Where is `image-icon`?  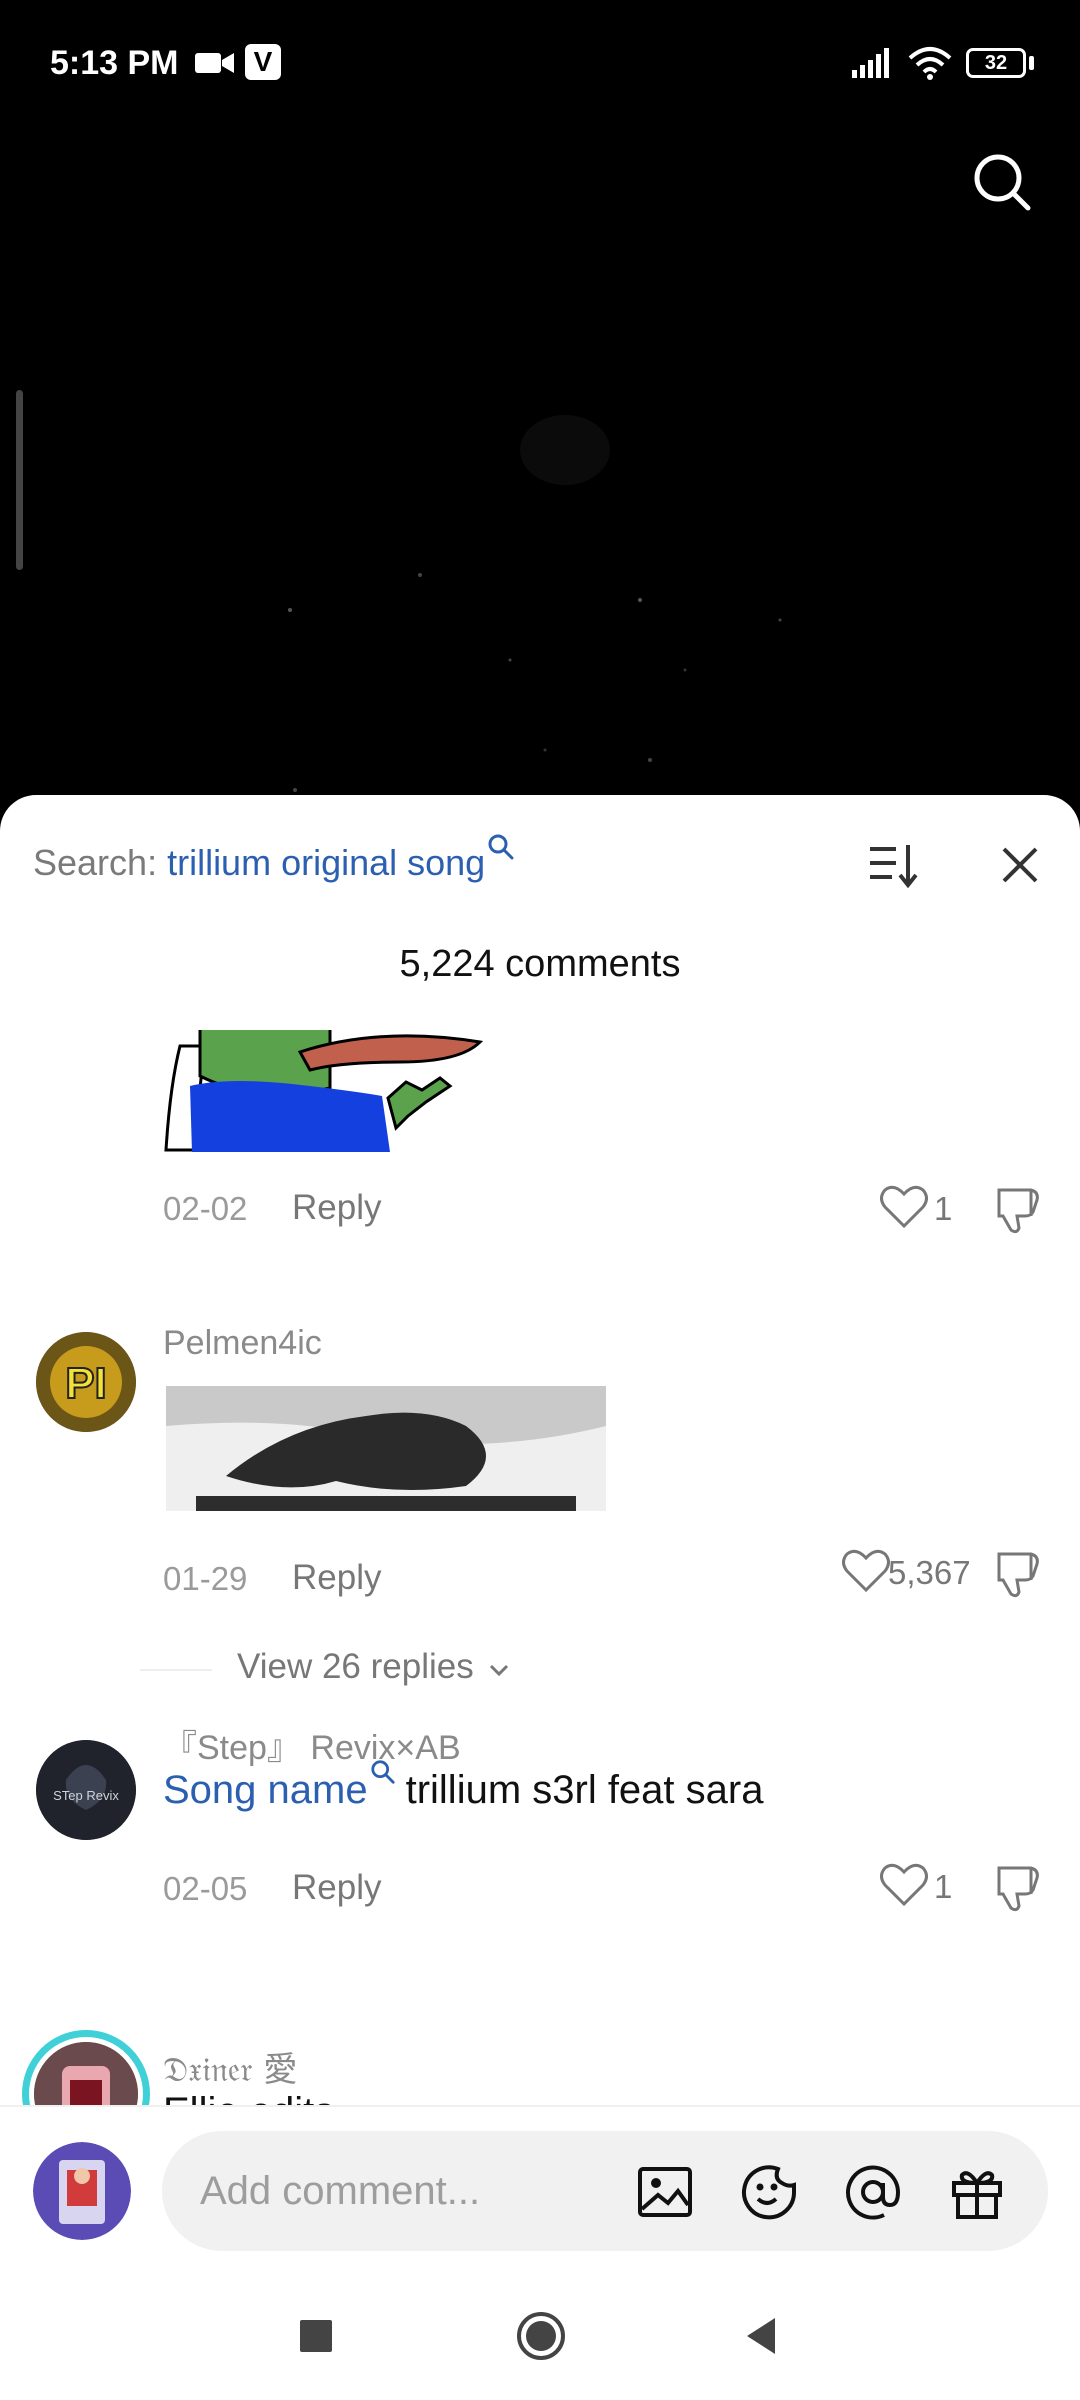
image-icon is located at coordinates (665, 2192).